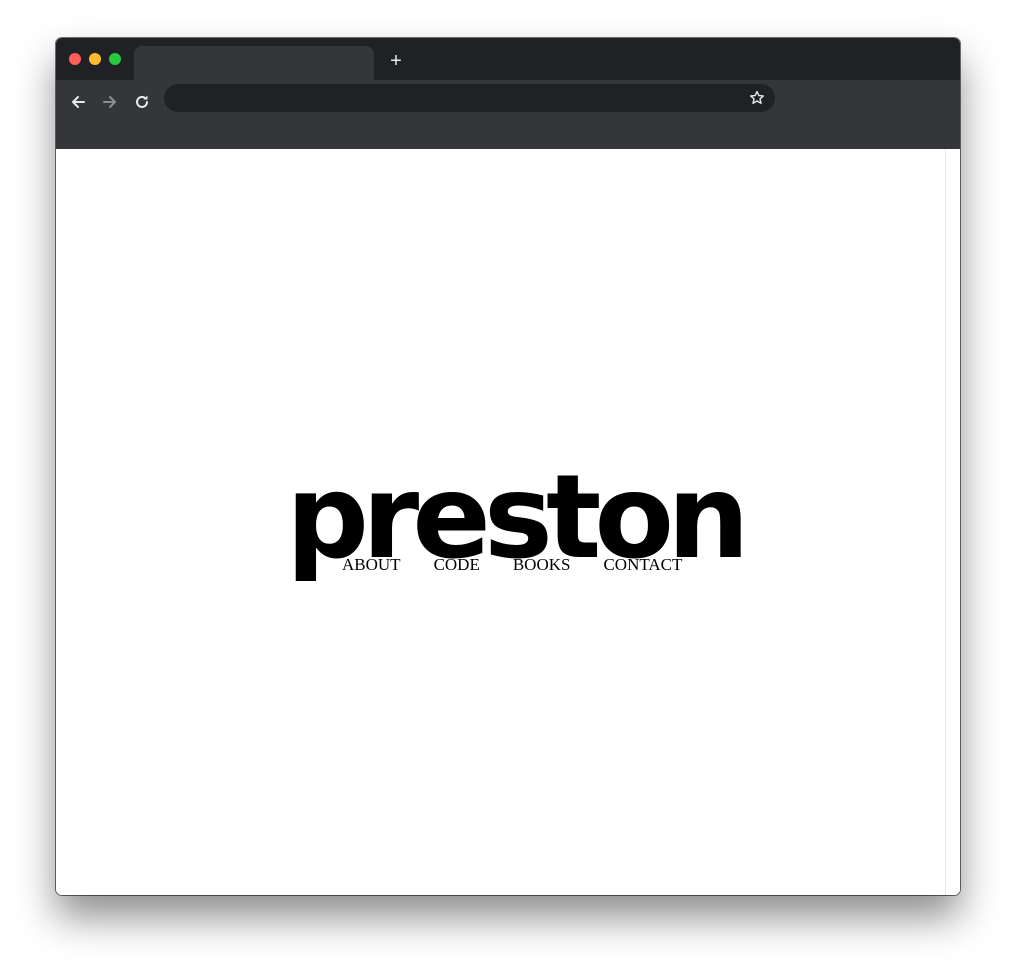  Describe the element at coordinates (952, 522) in the screenshot. I see `vertical-scrollbar` at that location.